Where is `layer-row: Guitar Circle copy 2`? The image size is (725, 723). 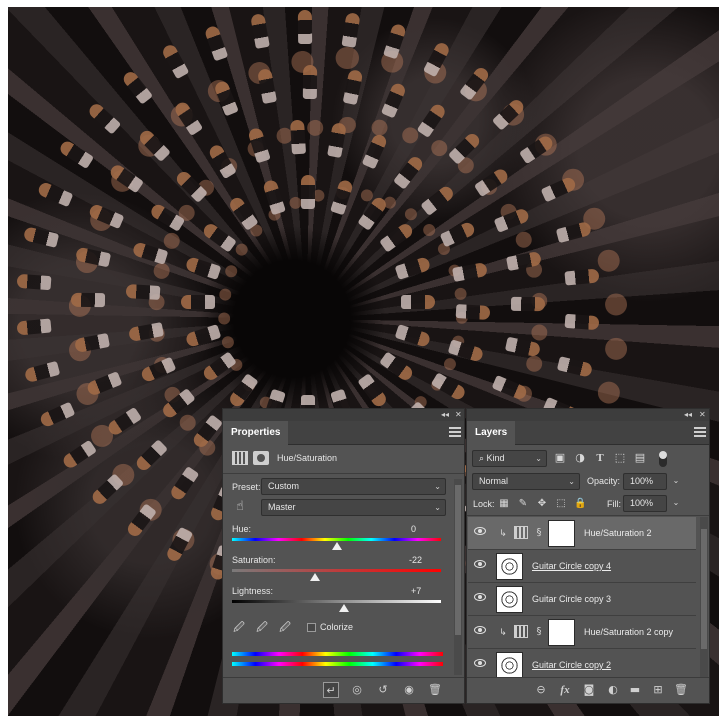 layer-row: Guitar Circle copy 2 is located at coordinates (582, 664).